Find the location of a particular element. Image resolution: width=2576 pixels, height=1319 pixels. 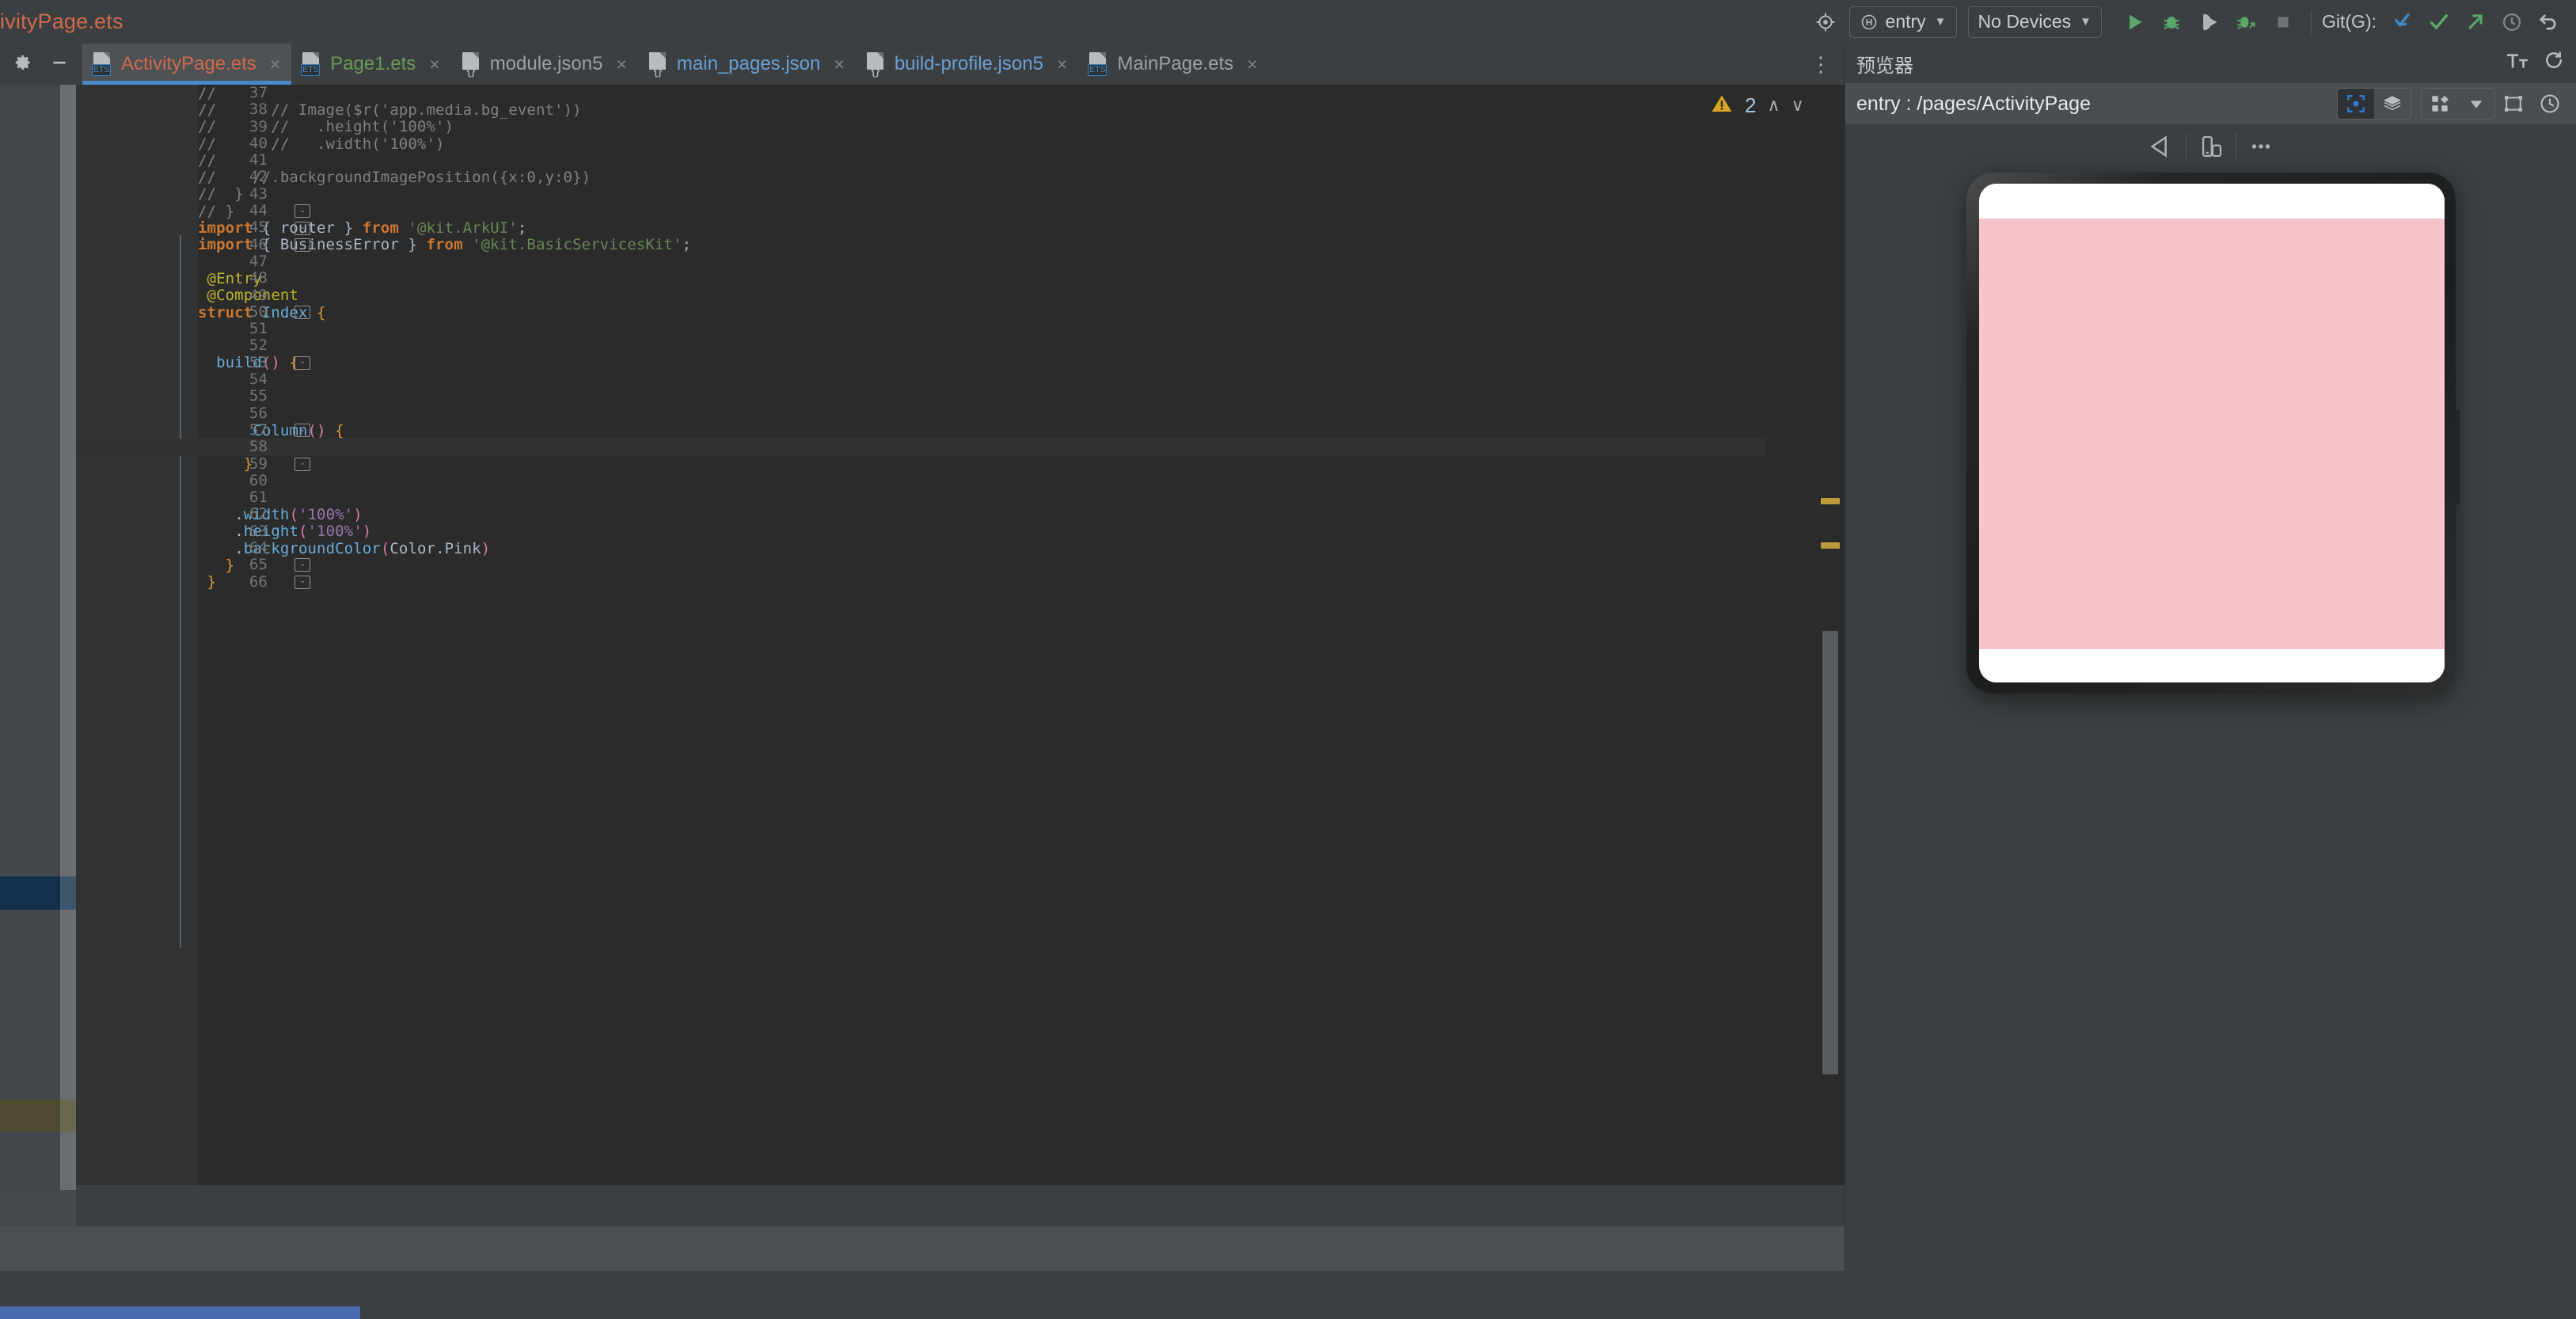

code-line: 43// } is located at coordinates (982, 194).